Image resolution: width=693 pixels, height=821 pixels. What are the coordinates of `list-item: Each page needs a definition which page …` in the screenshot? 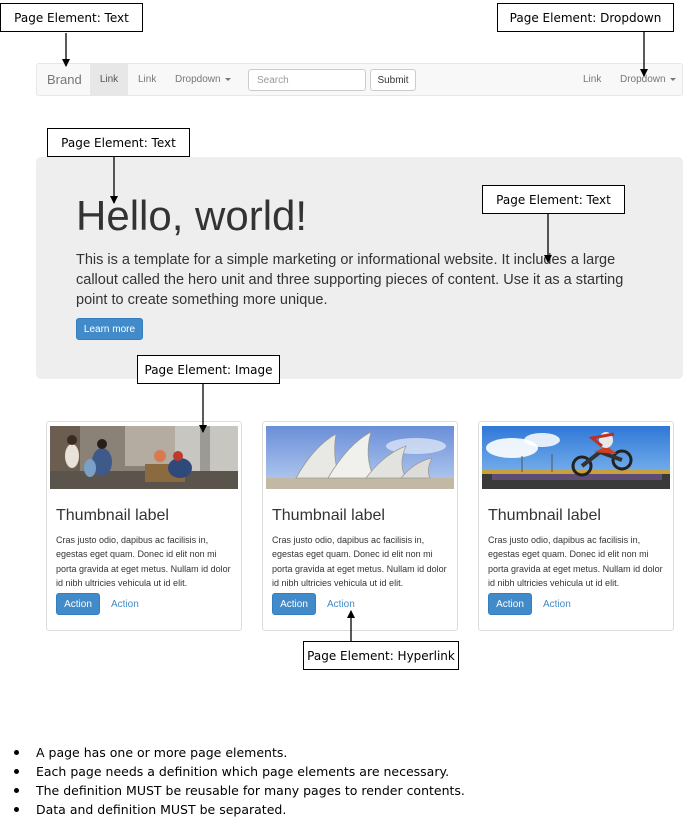 It's located at (232, 771).